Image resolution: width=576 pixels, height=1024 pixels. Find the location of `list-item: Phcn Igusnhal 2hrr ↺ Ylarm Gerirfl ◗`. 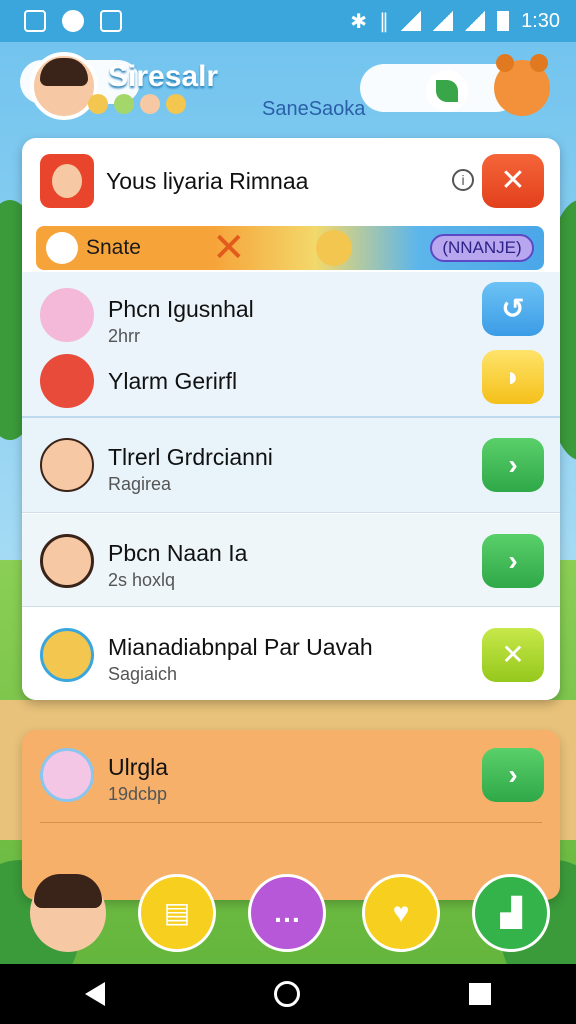

list-item: Phcn Igusnhal 2hrr ↺ Ylarm Gerirfl ◗ is located at coordinates (291, 345).